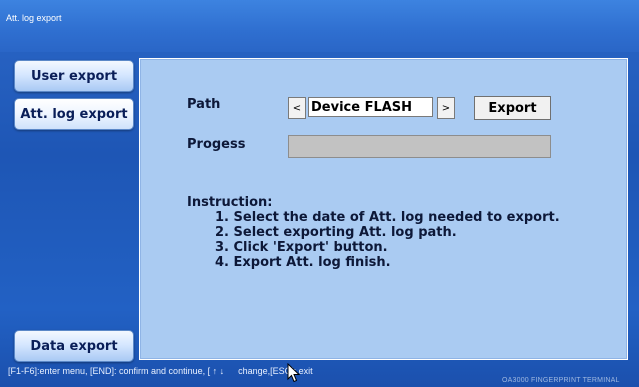 The image size is (639, 387). Describe the element at coordinates (419, 146) in the screenshot. I see `progress-bar` at that location.